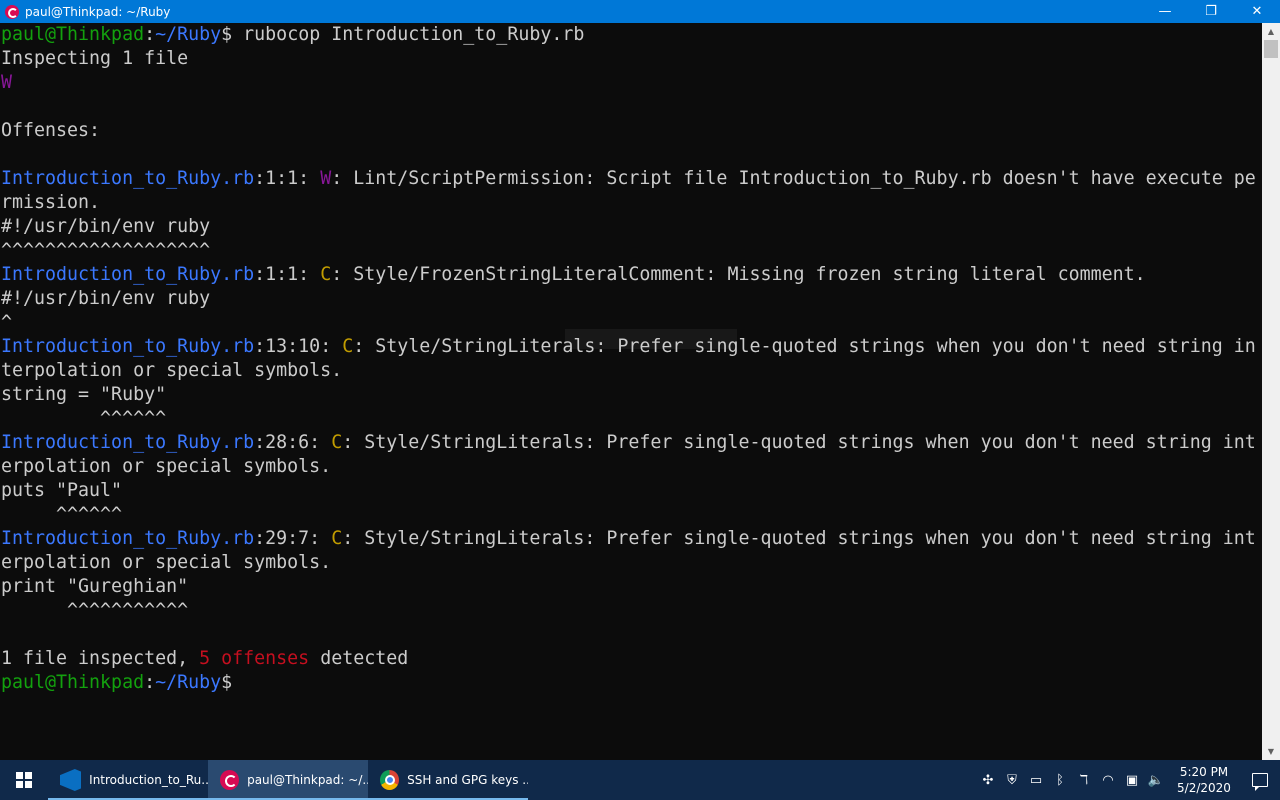 The height and width of the screenshot is (800, 1280). Describe the element at coordinates (988, 780) in the screenshot. I see `network-share-icon: ✣` at that location.